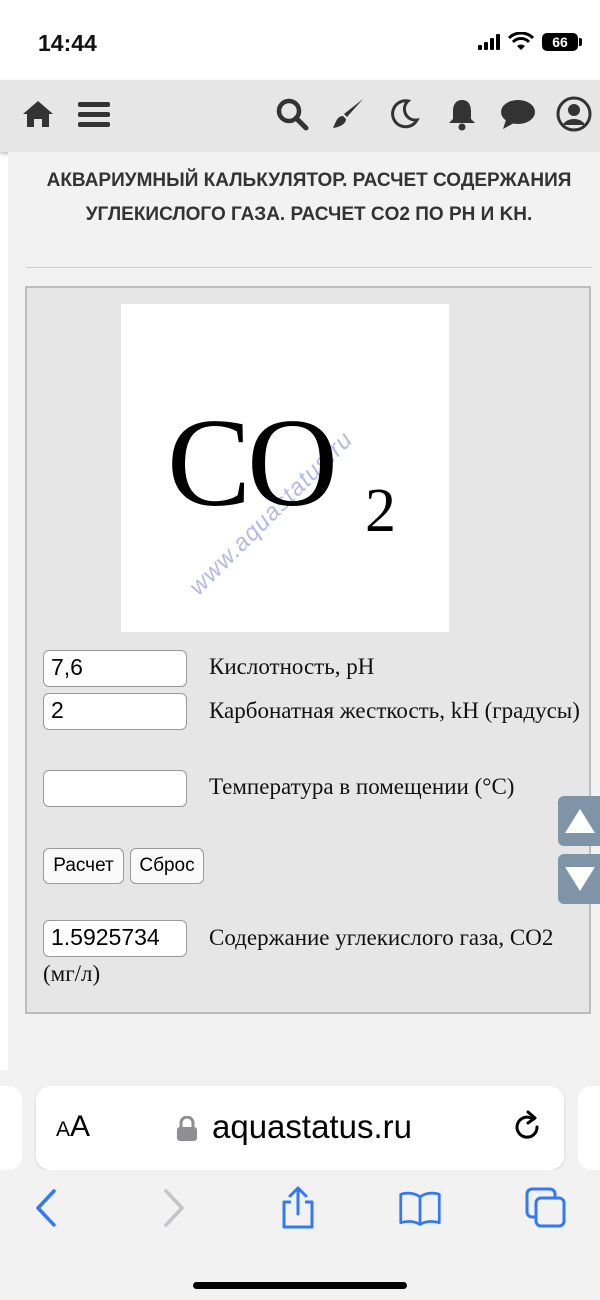 The height and width of the screenshot is (1300, 600). What do you see at coordinates (309, 267) in the screenshot?
I see `title-divider` at bounding box center [309, 267].